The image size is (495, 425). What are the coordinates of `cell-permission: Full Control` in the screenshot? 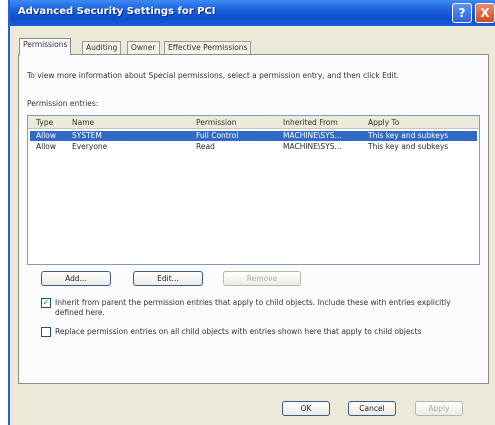 It's located at (217, 135).